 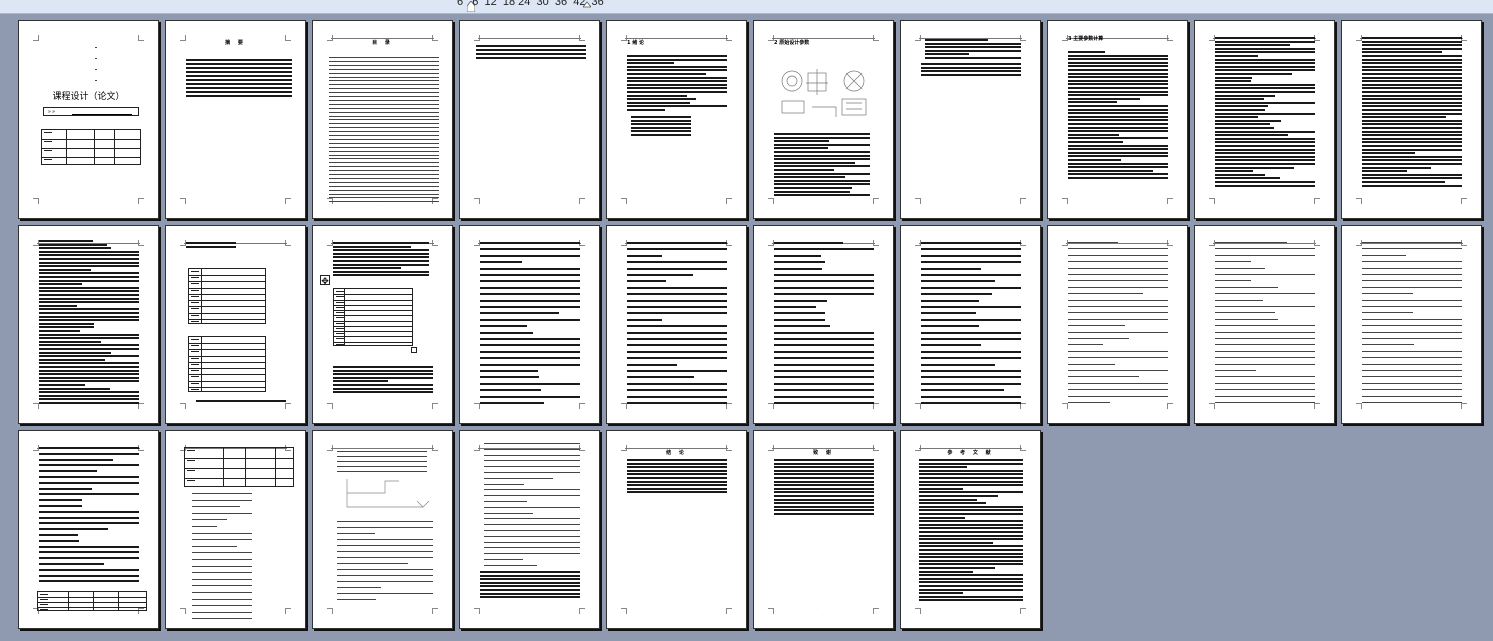 I want to click on page-thumbnail-4: ·, so click(x=529, y=119).